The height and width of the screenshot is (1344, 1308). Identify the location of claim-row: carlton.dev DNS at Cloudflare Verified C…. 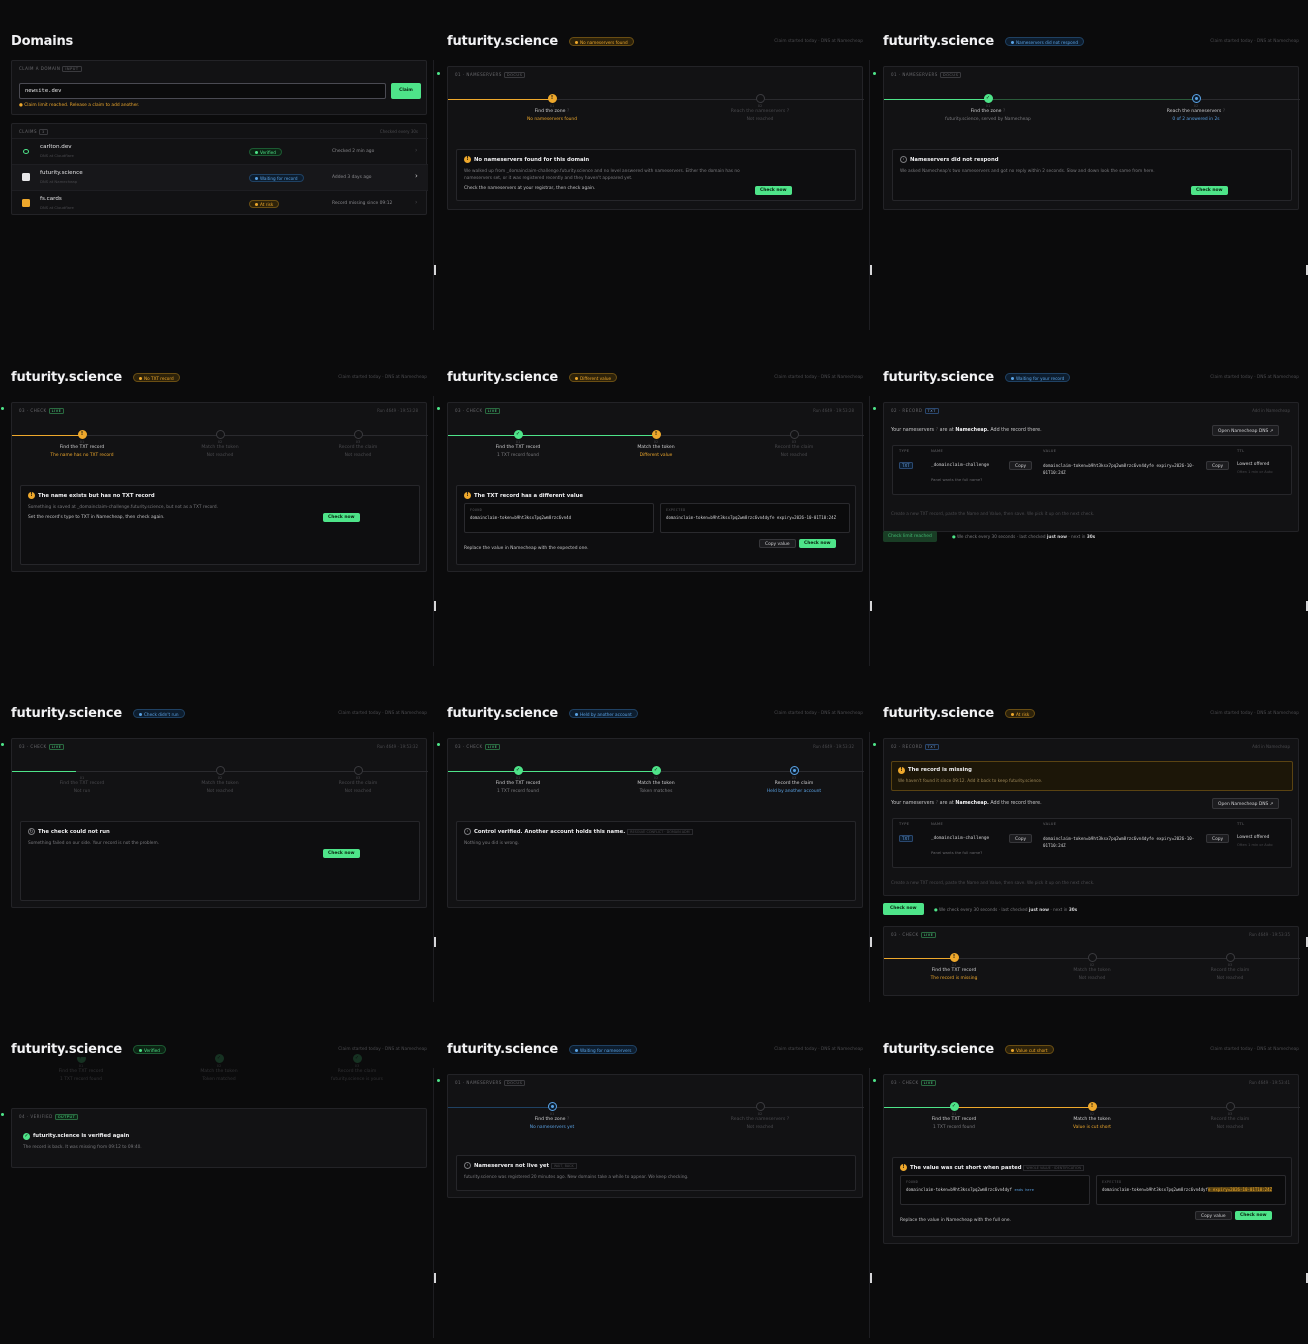
(220, 151).